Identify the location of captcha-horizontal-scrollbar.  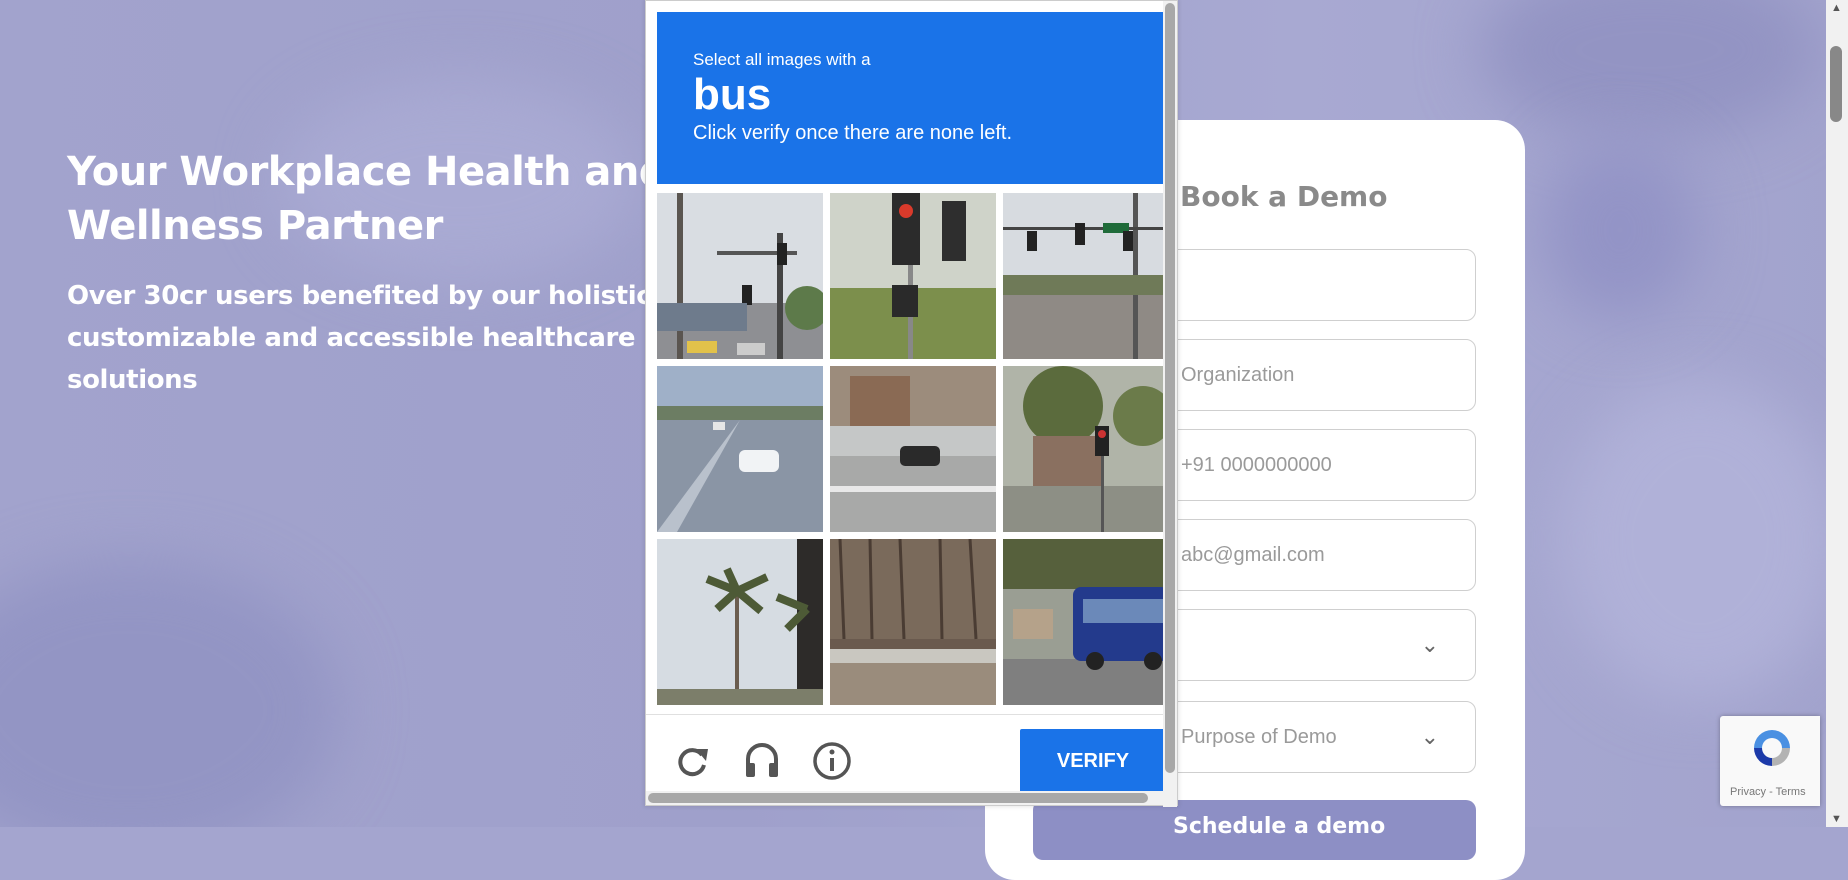
(905, 798).